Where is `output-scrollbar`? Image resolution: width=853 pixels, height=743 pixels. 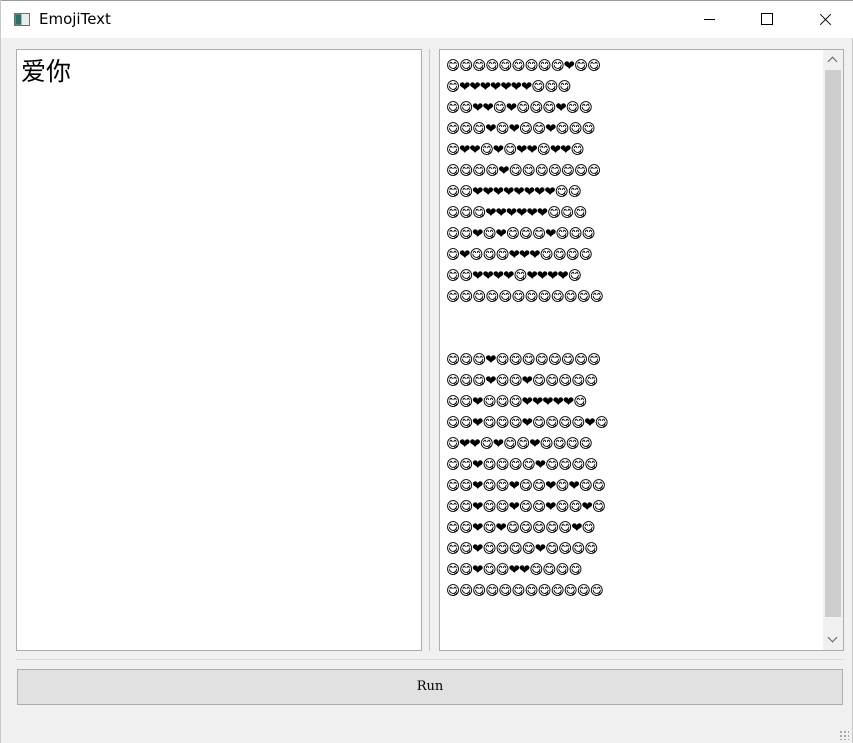
output-scrollbar is located at coordinates (833, 350).